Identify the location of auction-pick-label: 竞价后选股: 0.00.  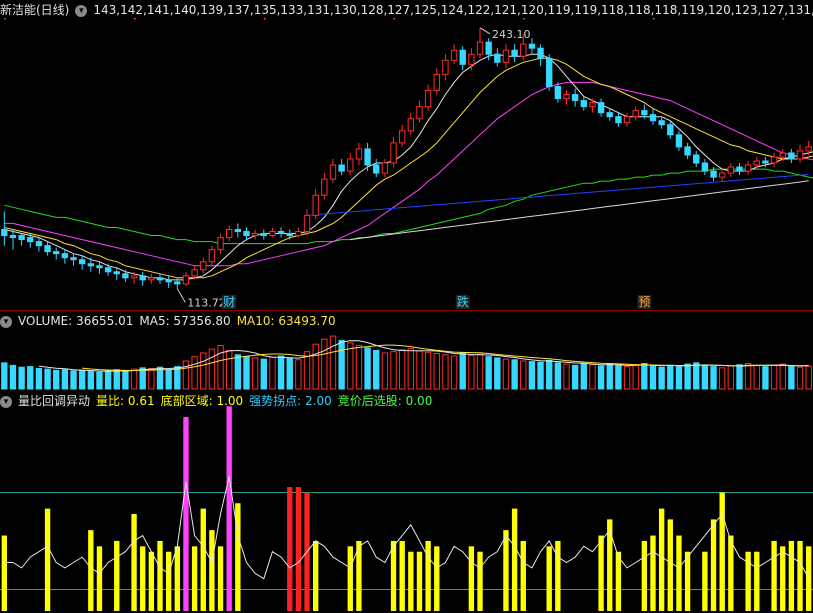
(385, 401).